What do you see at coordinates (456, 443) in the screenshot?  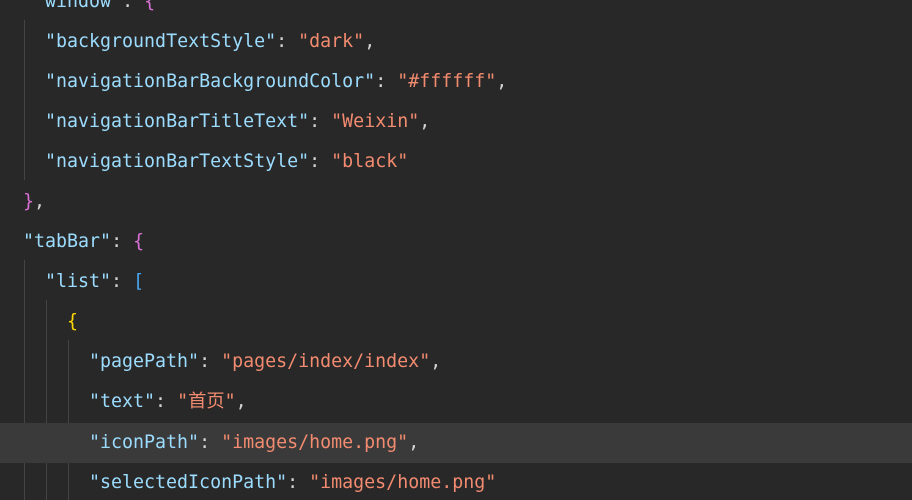 I see `code-line: "iconPath": "images/home.png",` at bounding box center [456, 443].